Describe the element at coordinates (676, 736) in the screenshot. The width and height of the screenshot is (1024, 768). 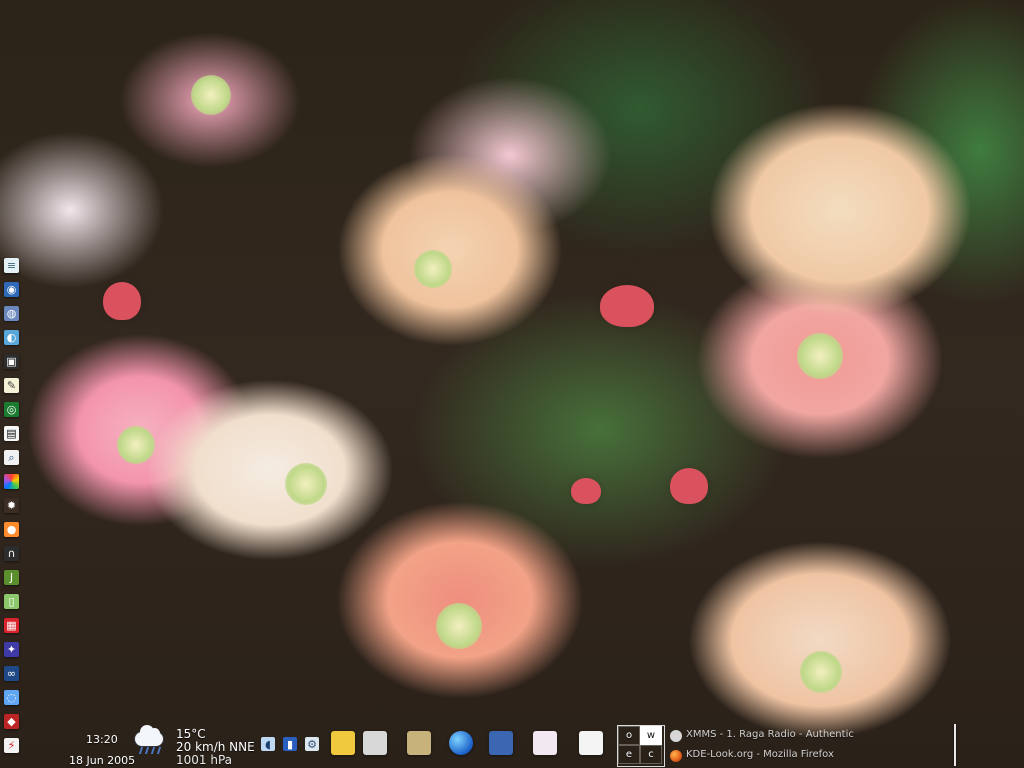
I see `music-player-icon` at that location.